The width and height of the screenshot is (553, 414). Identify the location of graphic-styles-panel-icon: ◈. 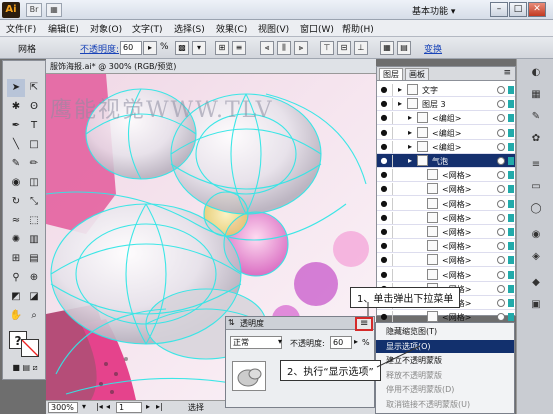
(536, 257).